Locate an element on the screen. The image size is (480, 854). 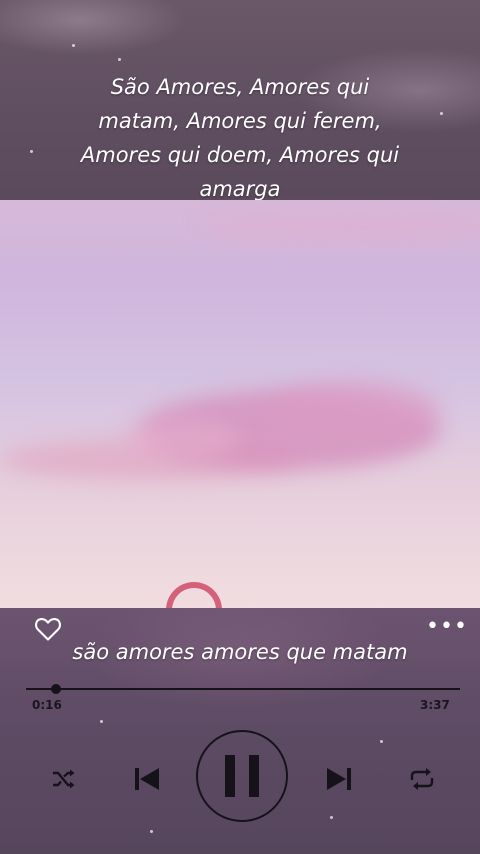
time-total: 3:37 is located at coordinates (435, 705).